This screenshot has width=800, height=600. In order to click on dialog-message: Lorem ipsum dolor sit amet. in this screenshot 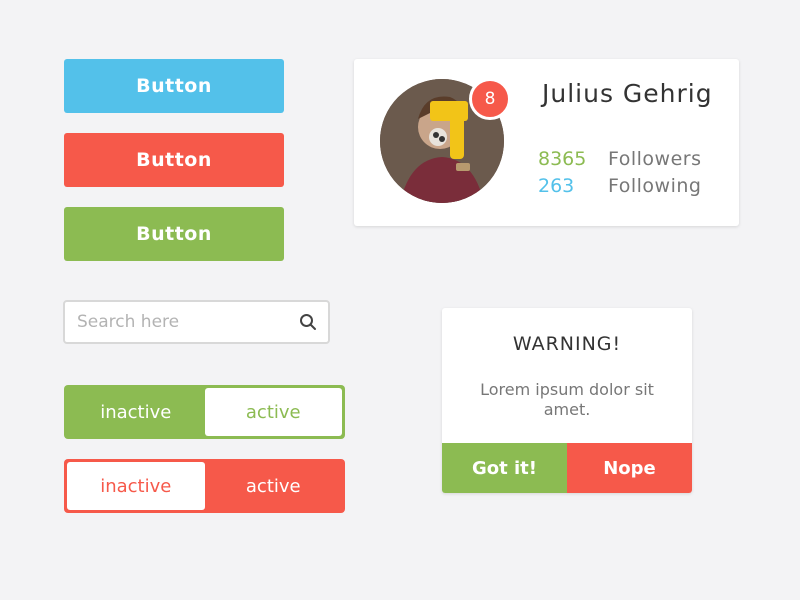, I will do `click(567, 399)`.